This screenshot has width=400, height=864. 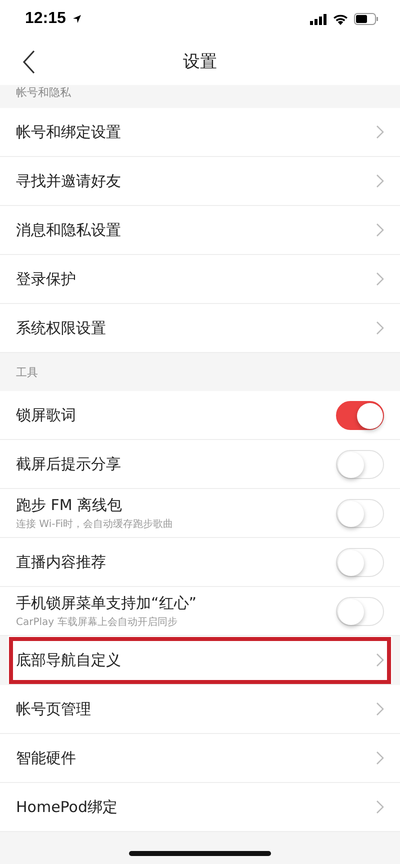 What do you see at coordinates (69, 464) in the screenshot?
I see `row-label: 截屏后提示分享` at bounding box center [69, 464].